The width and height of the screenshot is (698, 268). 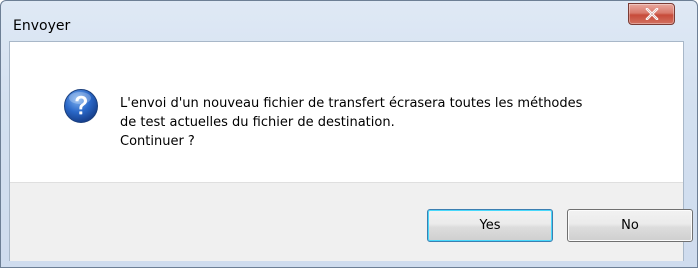 I want to click on question-icon, so click(x=81, y=106).